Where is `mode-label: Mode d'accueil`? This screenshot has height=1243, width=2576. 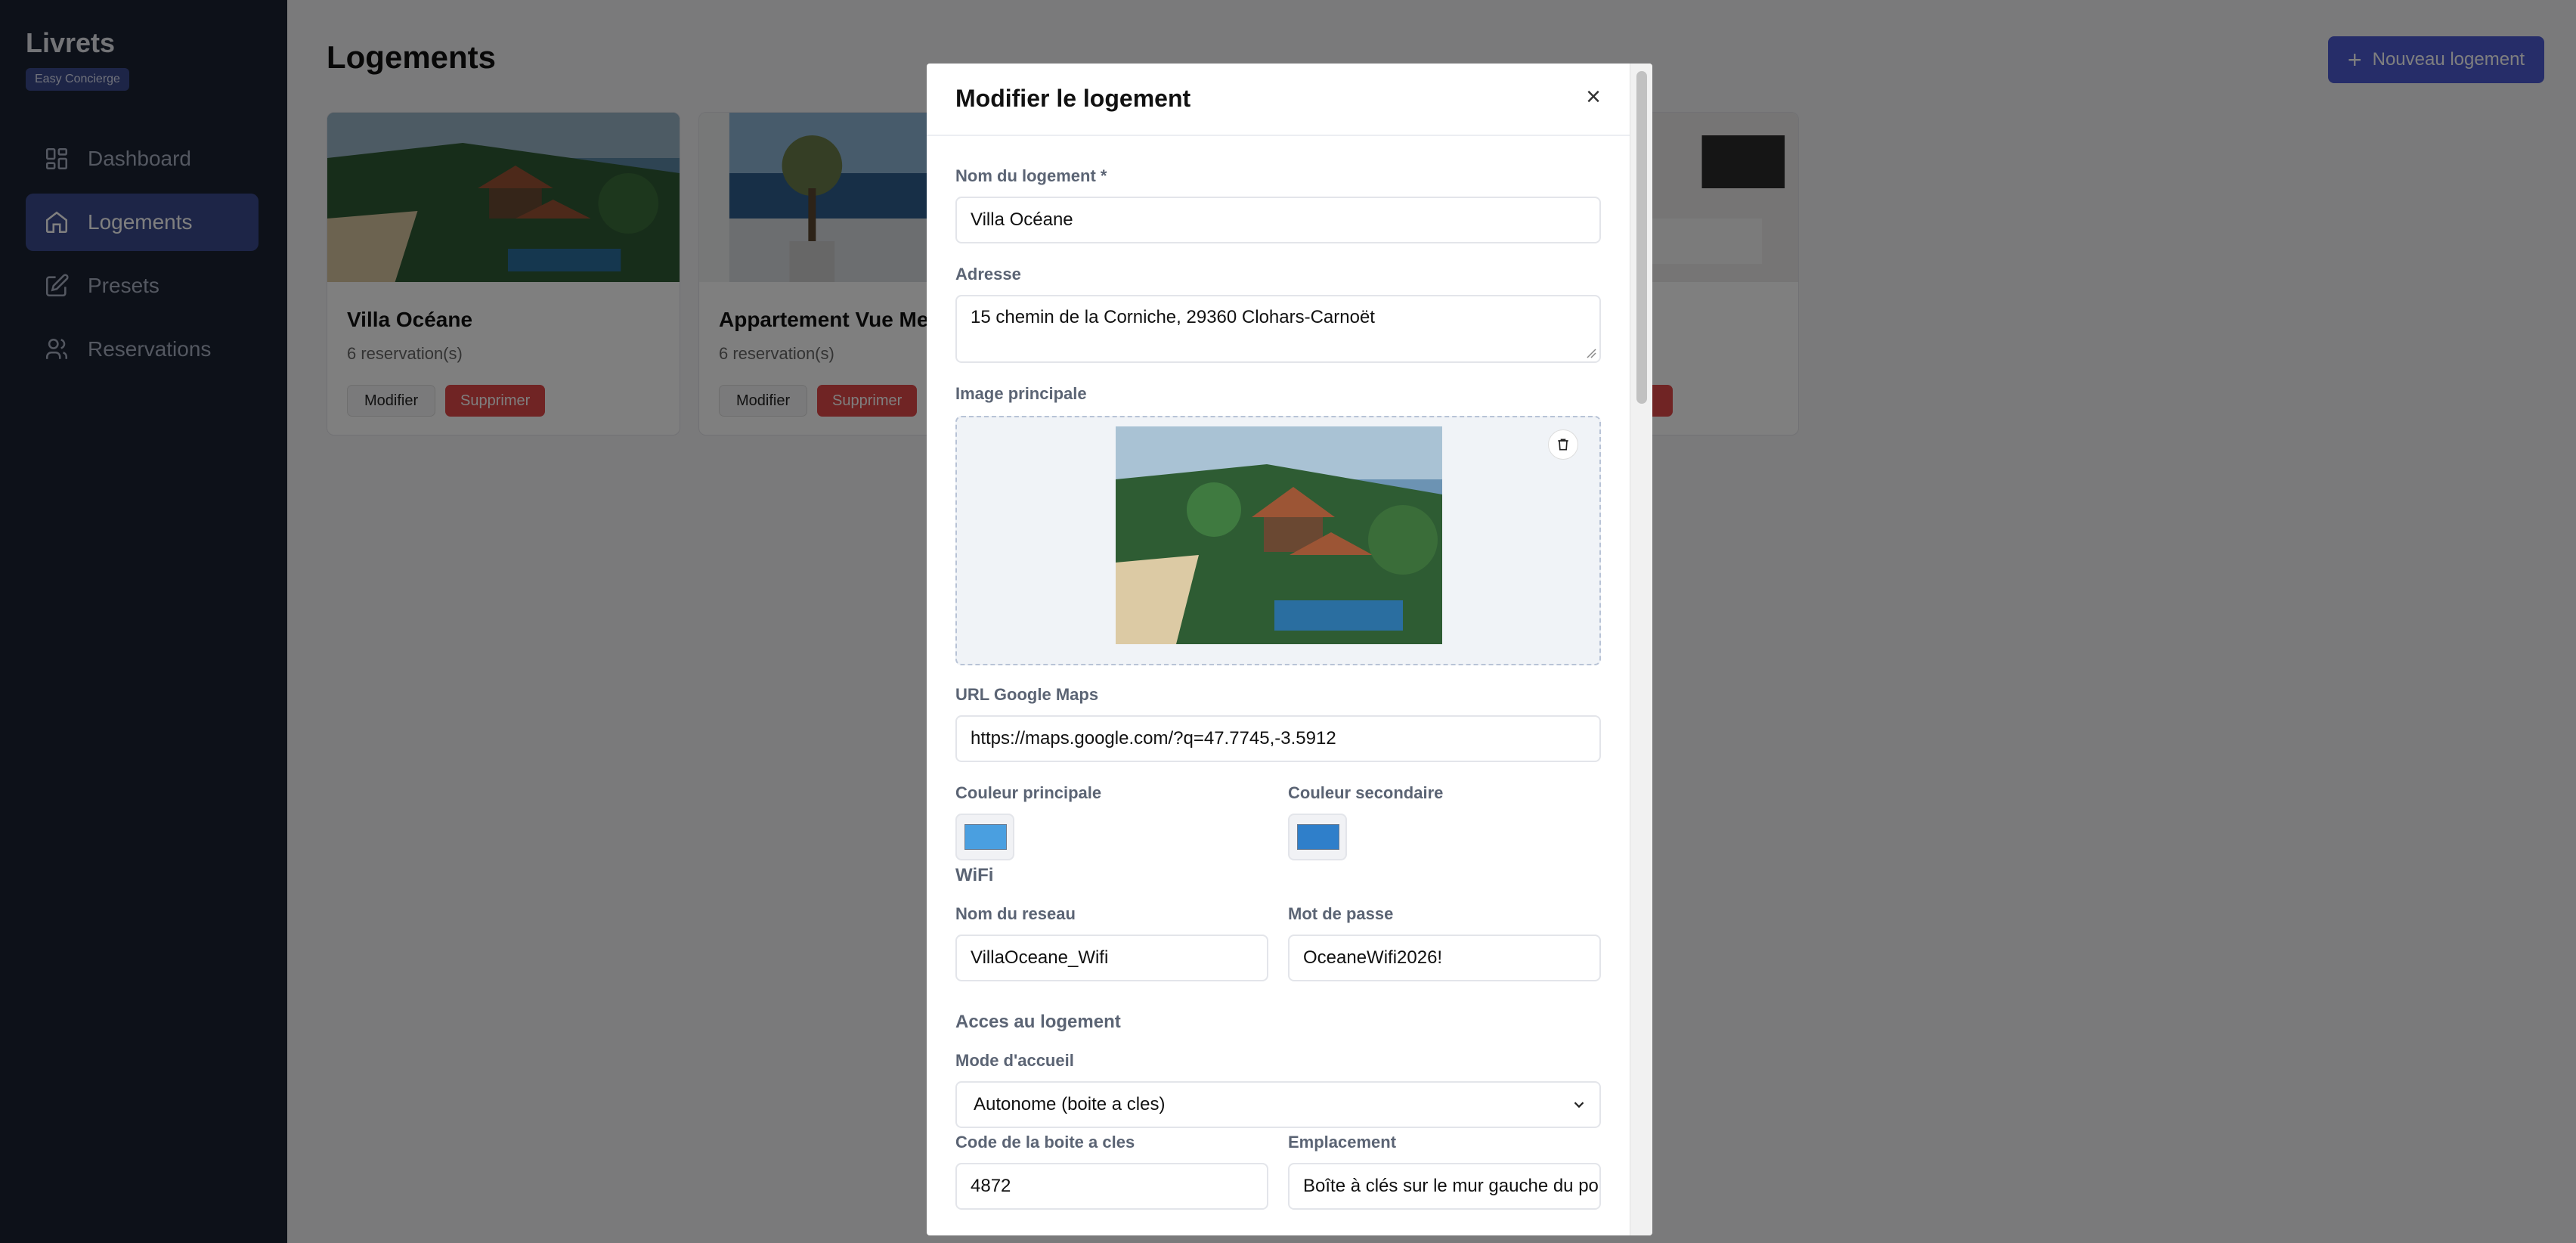
mode-label: Mode d'accueil is located at coordinates (1014, 1061).